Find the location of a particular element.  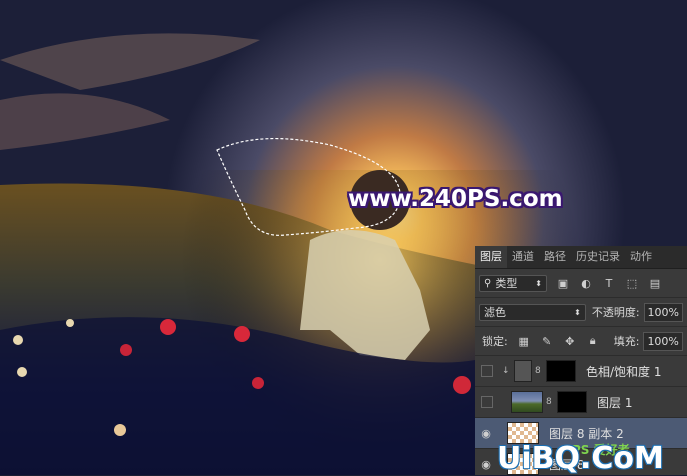

layer-row-hue-saturation: ↓ 8 色相/饱和度 1 is located at coordinates (581, 371).